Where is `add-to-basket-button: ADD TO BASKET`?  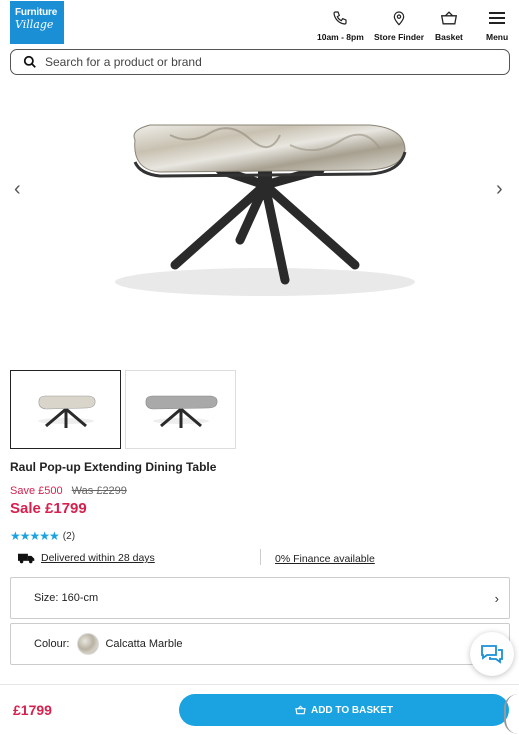
add-to-basket-button: ADD TO BASKET is located at coordinates (344, 710).